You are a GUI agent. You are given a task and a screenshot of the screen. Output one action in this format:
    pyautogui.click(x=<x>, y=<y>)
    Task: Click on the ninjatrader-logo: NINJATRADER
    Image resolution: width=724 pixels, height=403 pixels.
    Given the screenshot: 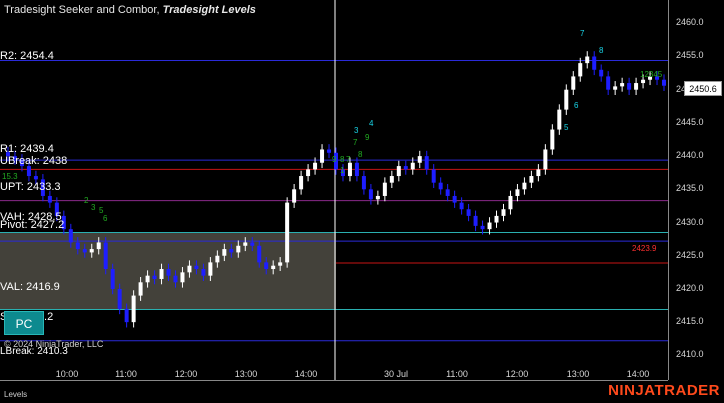 What is the action you would take?
    pyautogui.click(x=664, y=390)
    